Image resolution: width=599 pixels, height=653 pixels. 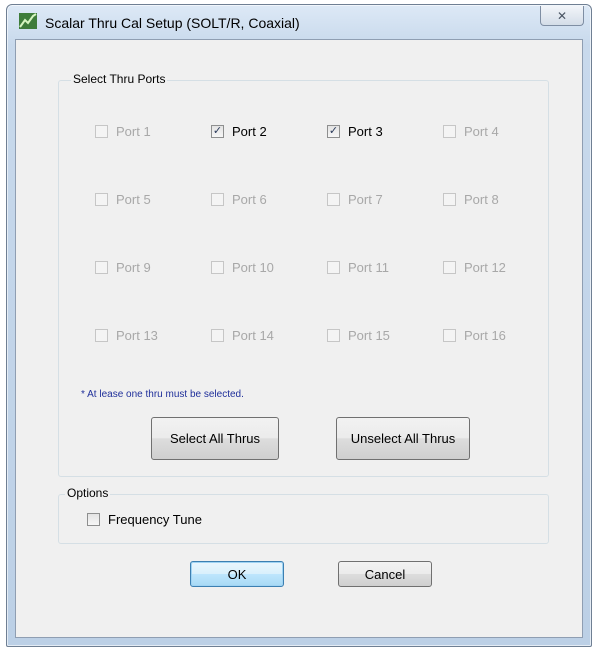 I want to click on port-label: Port 8, so click(x=481, y=199).